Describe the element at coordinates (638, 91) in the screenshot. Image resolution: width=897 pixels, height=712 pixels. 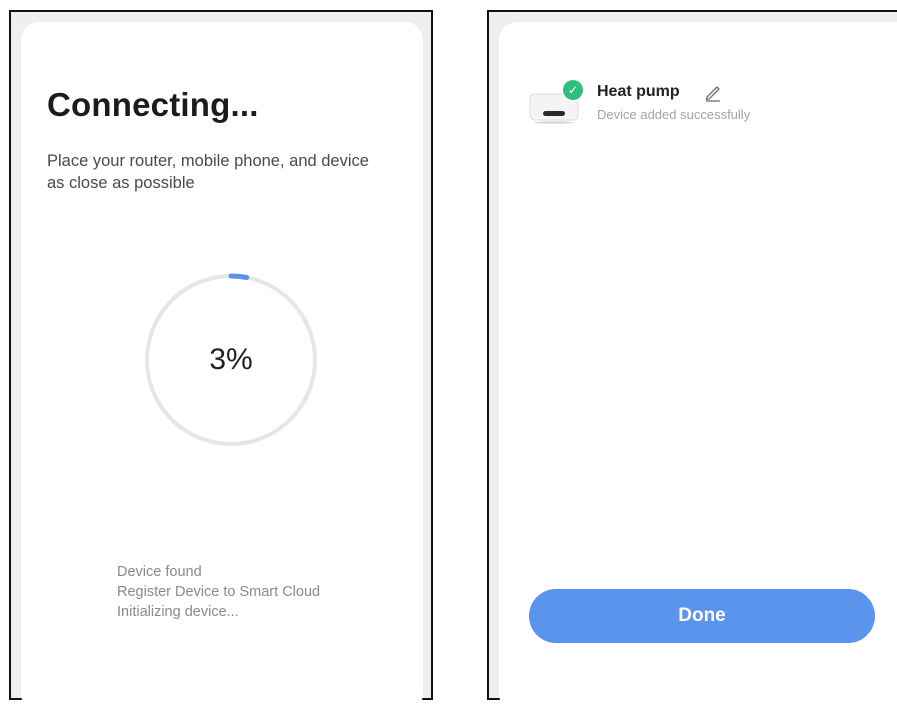
I see `device-name: Heat pump` at that location.